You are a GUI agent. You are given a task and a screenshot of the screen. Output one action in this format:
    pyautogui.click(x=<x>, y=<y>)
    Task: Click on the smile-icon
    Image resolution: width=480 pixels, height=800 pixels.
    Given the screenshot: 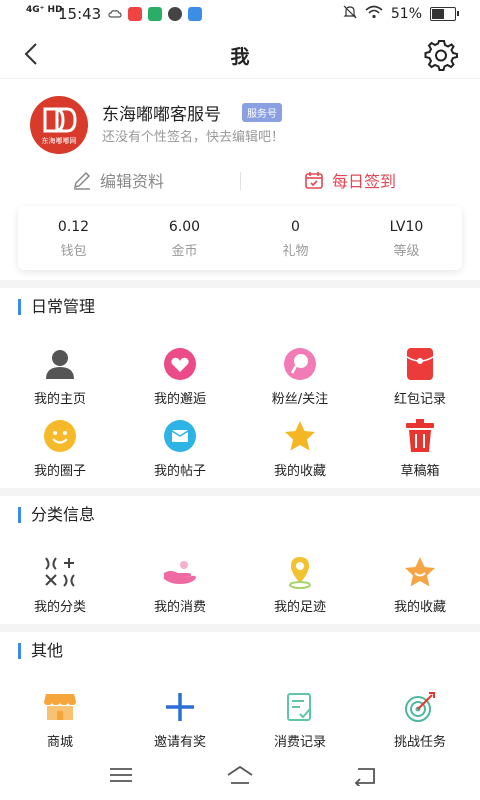 What is the action you would take?
    pyautogui.click(x=60, y=436)
    